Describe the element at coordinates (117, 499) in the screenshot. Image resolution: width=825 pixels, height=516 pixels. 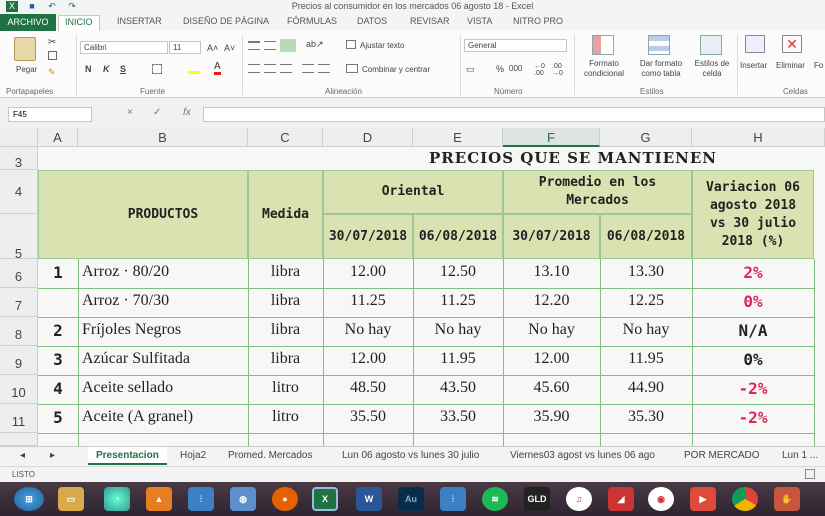
I see `app-chart-icon: ◔` at that location.